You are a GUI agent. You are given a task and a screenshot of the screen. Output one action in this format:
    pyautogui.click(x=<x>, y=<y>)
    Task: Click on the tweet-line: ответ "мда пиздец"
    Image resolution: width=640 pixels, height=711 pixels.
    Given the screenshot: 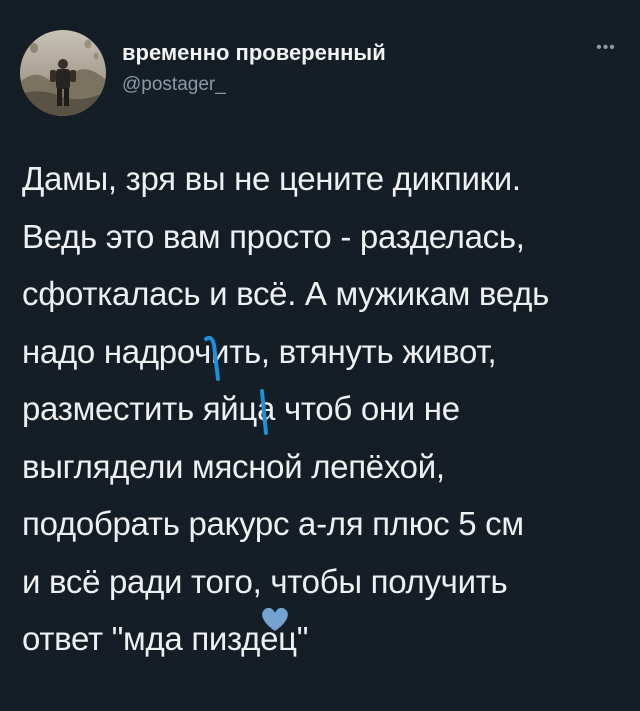 What is the action you would take?
    pyautogui.click(x=165, y=638)
    